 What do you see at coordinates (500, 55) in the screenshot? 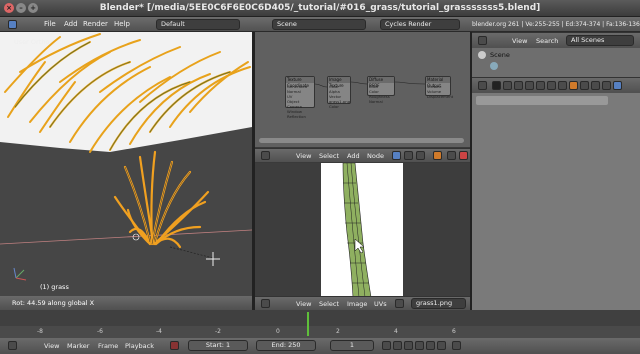
I see `outliner-item-scene: Scene` at bounding box center [500, 55].